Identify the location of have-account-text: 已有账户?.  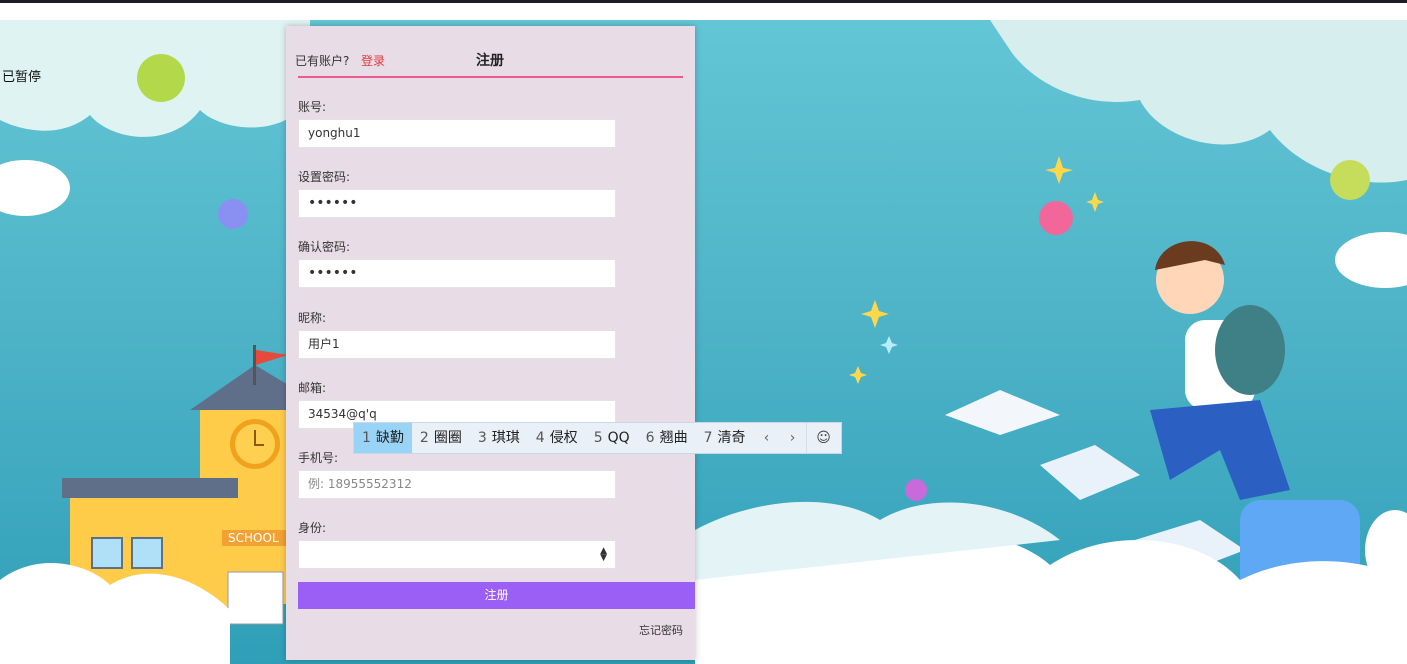
(322, 61).